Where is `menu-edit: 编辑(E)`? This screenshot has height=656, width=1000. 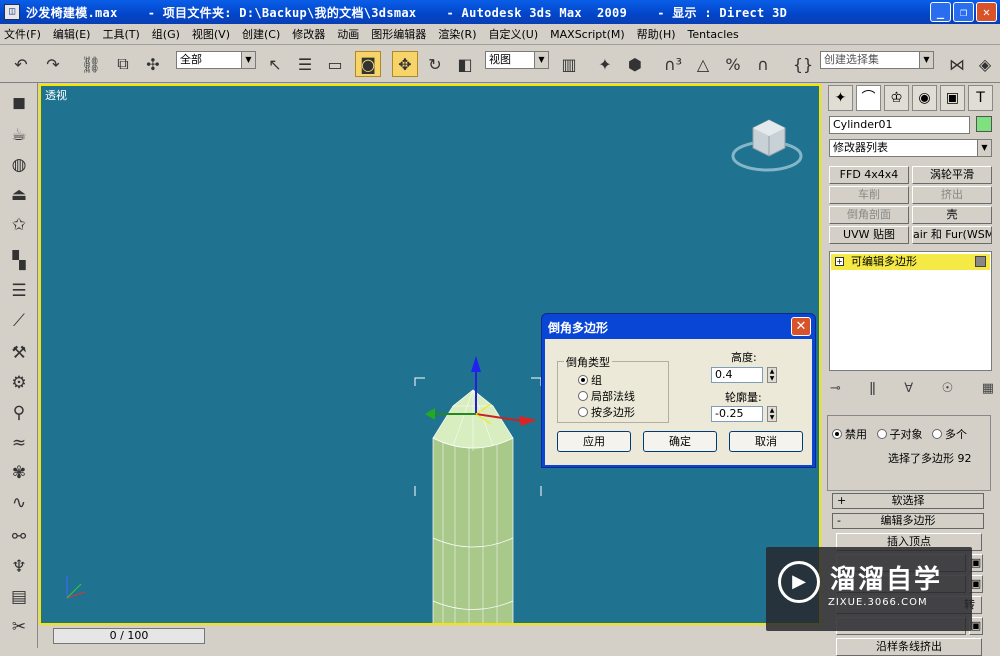 menu-edit: 编辑(E) is located at coordinates (72, 34).